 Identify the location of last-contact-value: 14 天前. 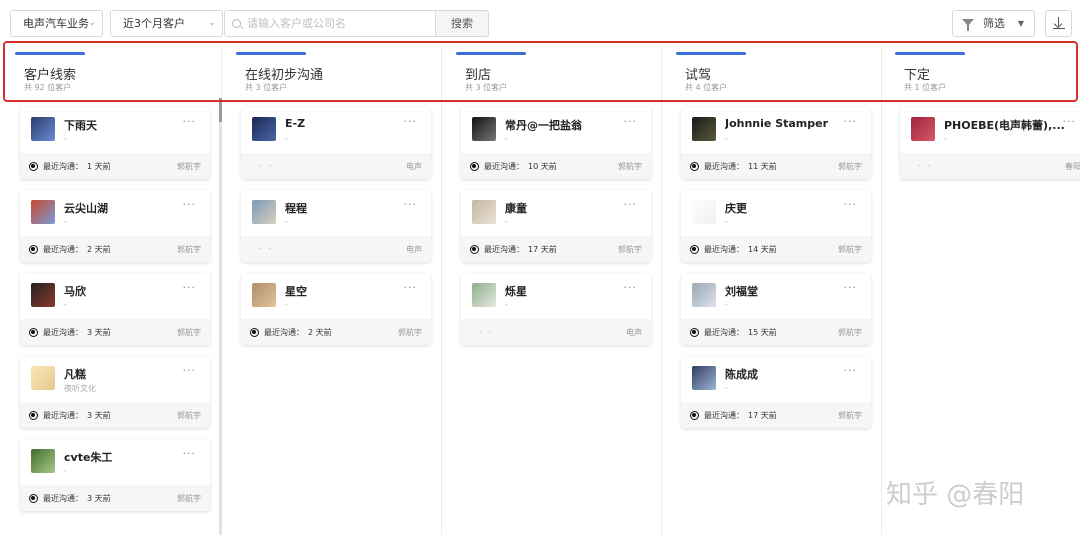
(762, 249).